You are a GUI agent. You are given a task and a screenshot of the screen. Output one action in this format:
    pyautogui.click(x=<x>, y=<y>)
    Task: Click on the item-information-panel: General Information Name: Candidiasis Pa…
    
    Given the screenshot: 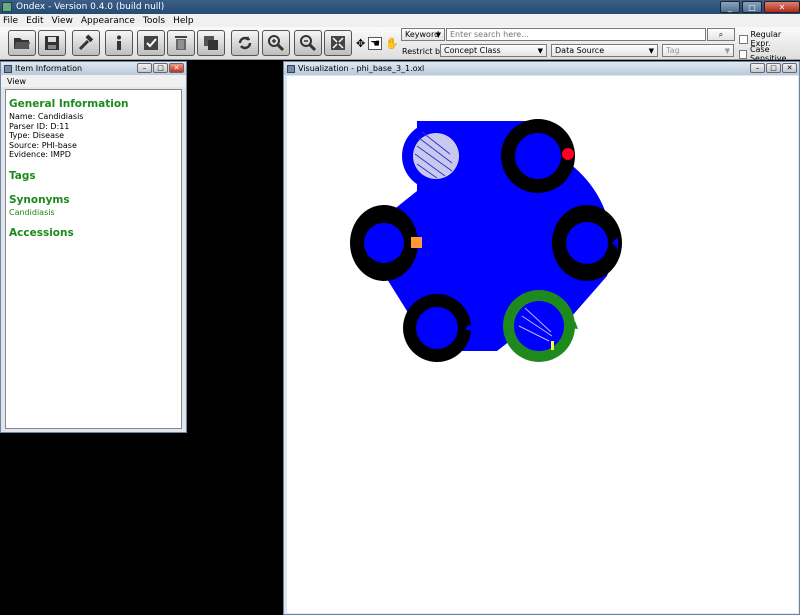 What is the action you would take?
    pyautogui.click(x=93, y=259)
    